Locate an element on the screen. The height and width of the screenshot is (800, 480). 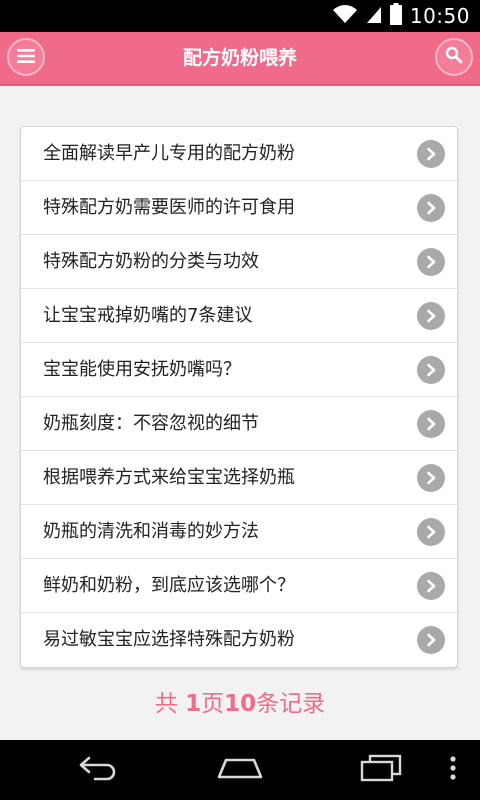
status-icons: 10:50 is located at coordinates (401, 16).